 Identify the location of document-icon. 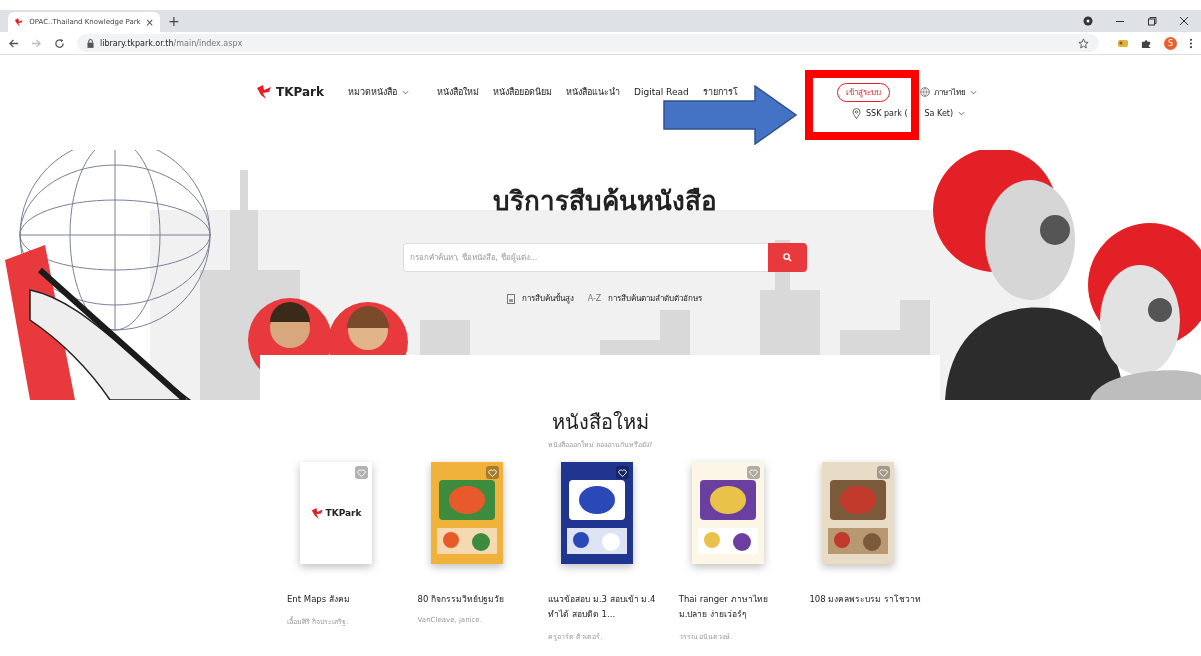
(510, 298).